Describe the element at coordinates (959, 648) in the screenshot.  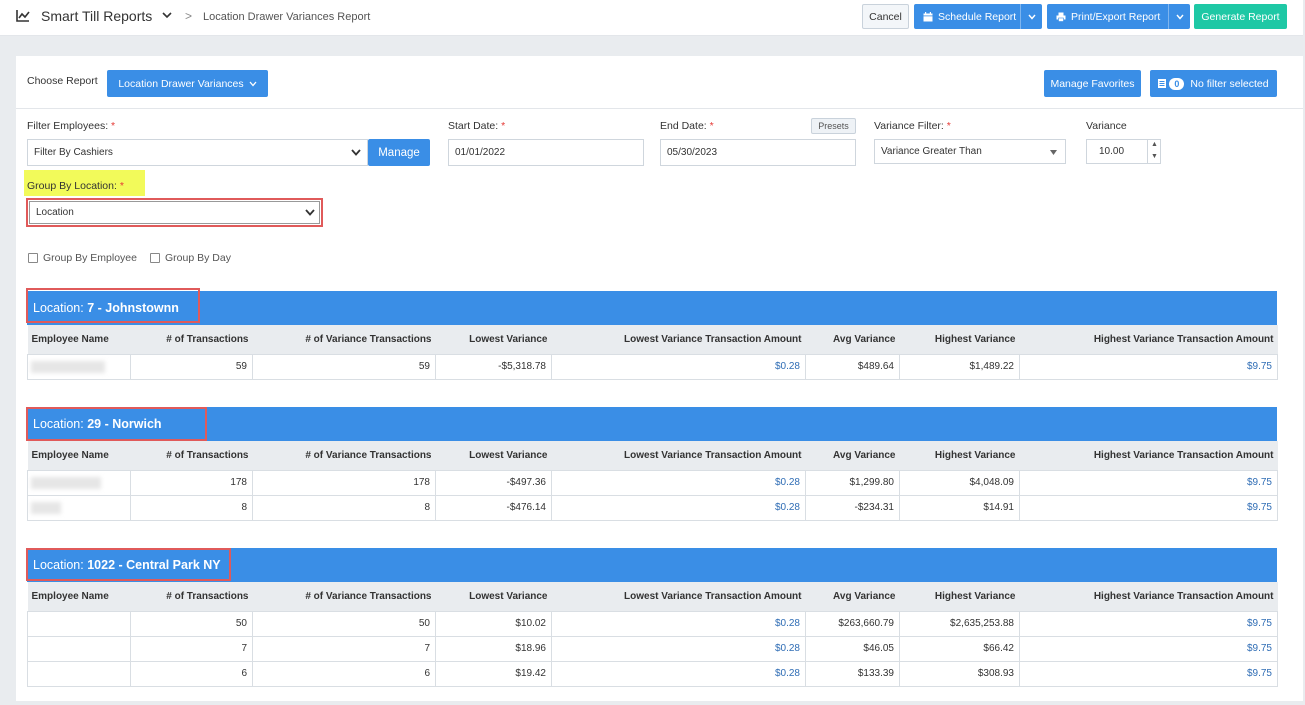
I see `table-cell: $66.42` at that location.